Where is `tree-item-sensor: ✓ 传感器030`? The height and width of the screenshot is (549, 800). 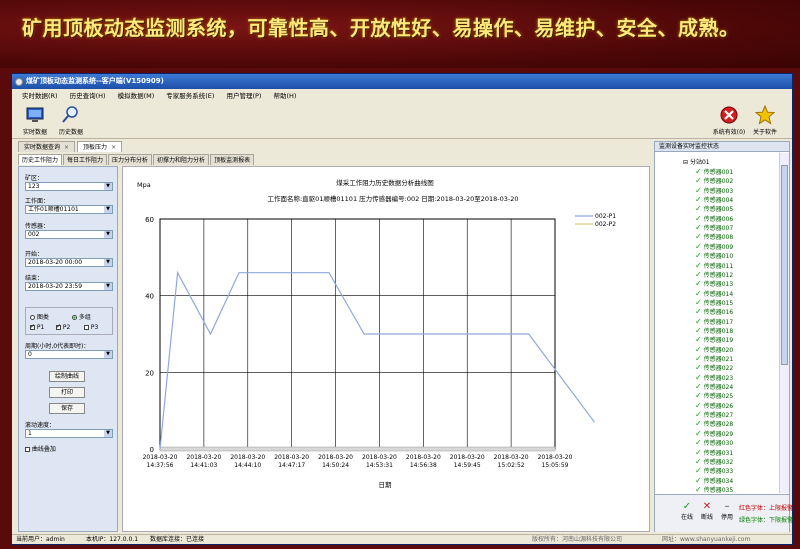 tree-item-sensor: ✓ 传感器030 is located at coordinates (714, 442).